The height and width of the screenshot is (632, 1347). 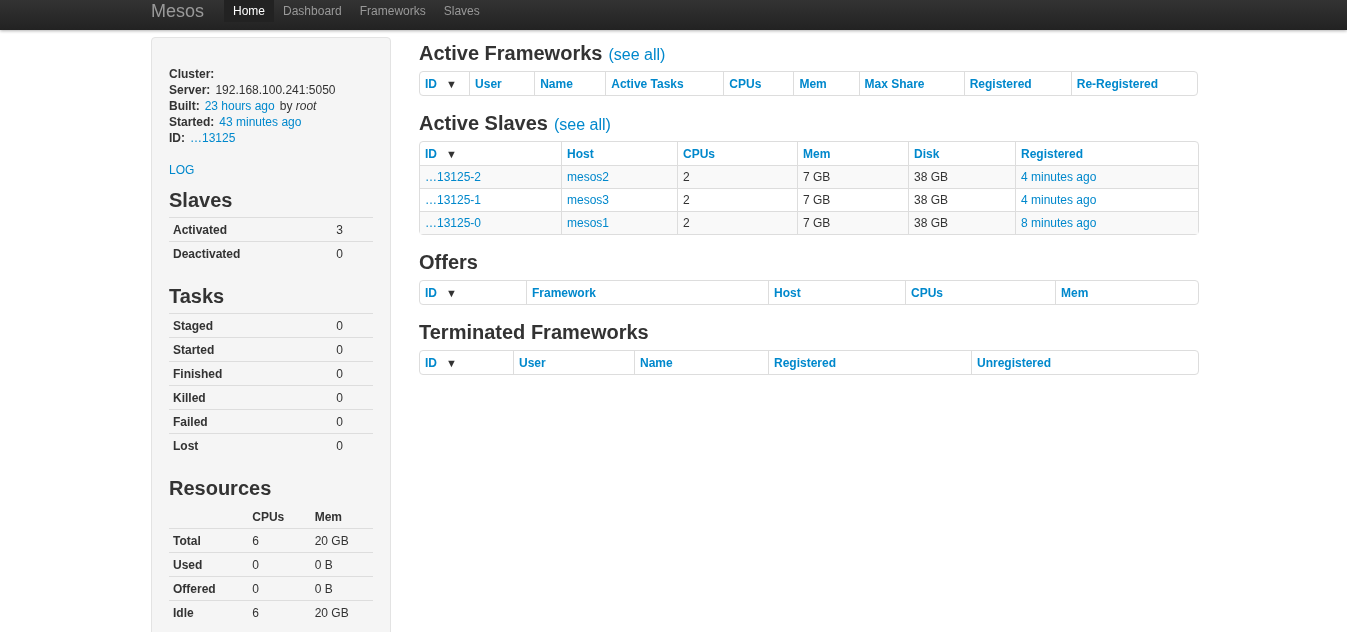 What do you see at coordinates (209, 540) in the screenshot?
I see `stat-label: Total` at bounding box center [209, 540].